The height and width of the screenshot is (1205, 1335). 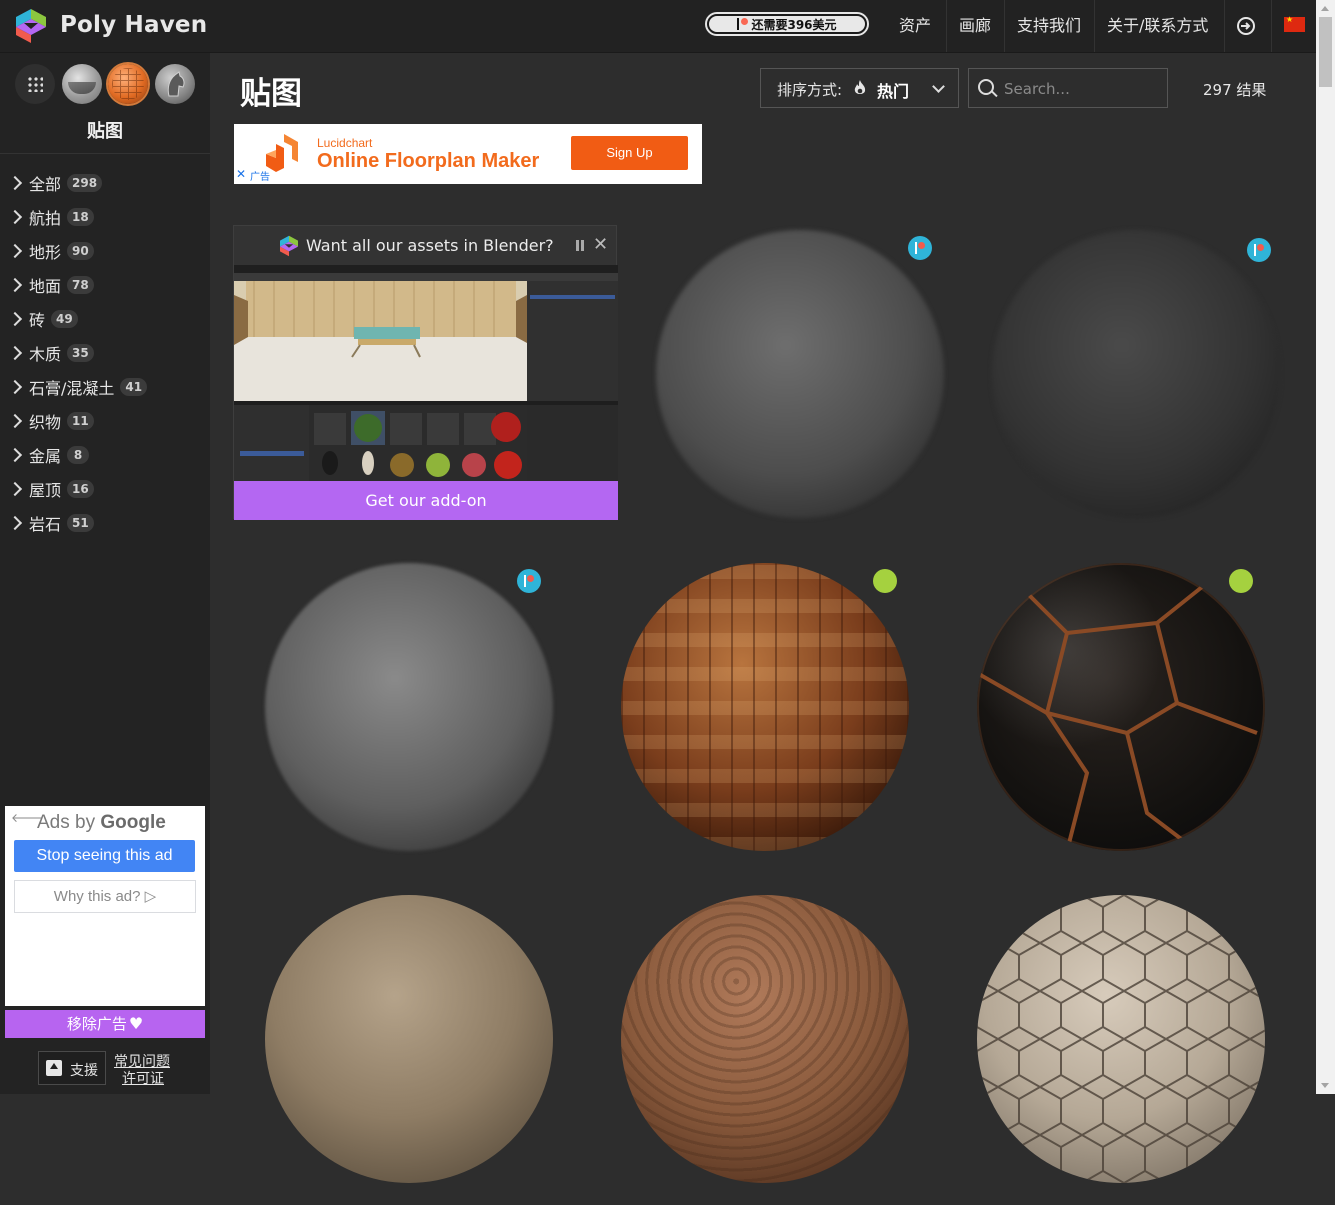 What do you see at coordinates (1117, 716) in the screenshot?
I see `crack-pattern-image` at bounding box center [1117, 716].